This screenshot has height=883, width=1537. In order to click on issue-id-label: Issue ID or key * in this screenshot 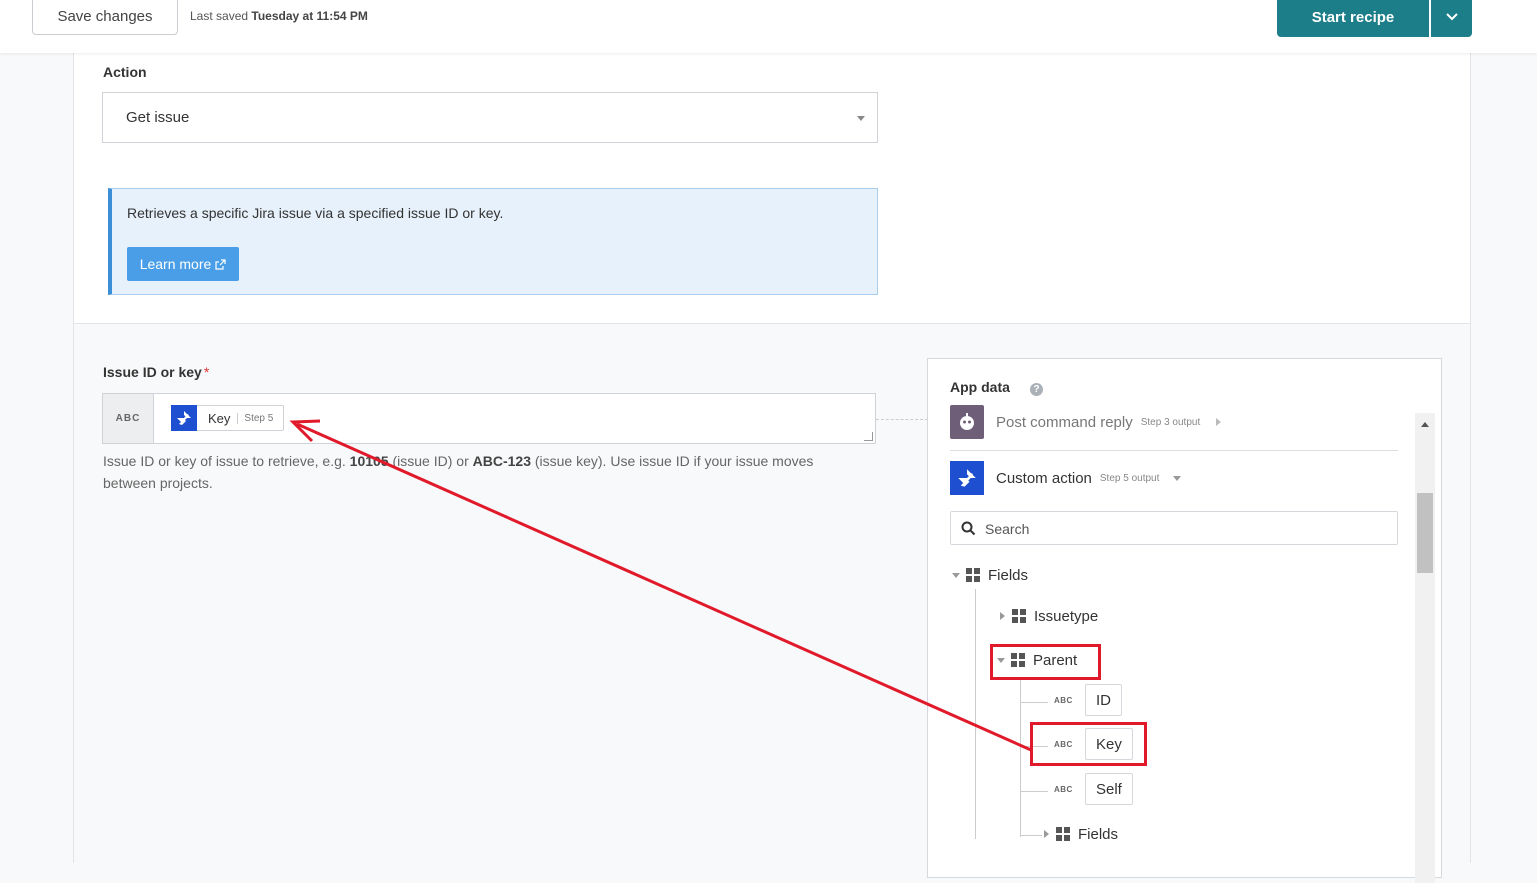, I will do `click(156, 372)`.